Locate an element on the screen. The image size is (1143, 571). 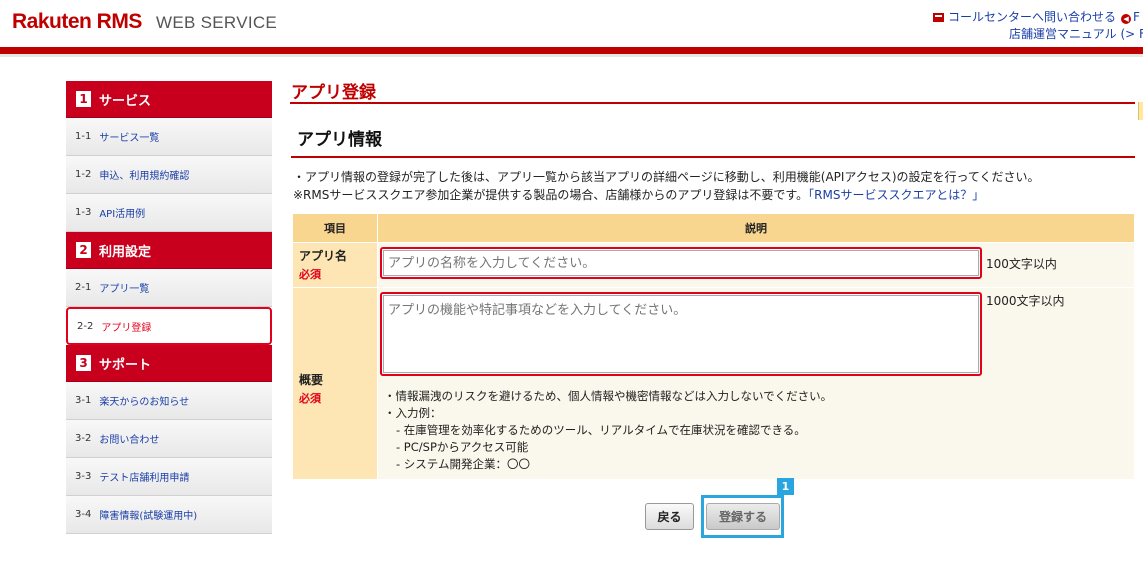
sidebar-item-app-list: 2-1 アプリ一覧 is located at coordinates (169, 288).